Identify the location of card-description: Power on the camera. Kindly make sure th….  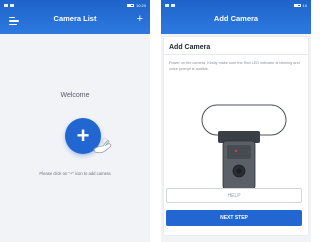
(234, 66).